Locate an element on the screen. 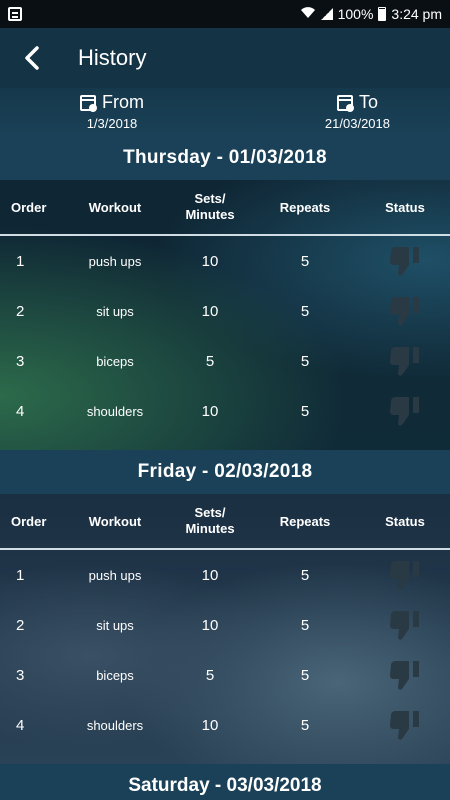 This screenshot has height=800, width=450. battery-icon is located at coordinates (382, 14).